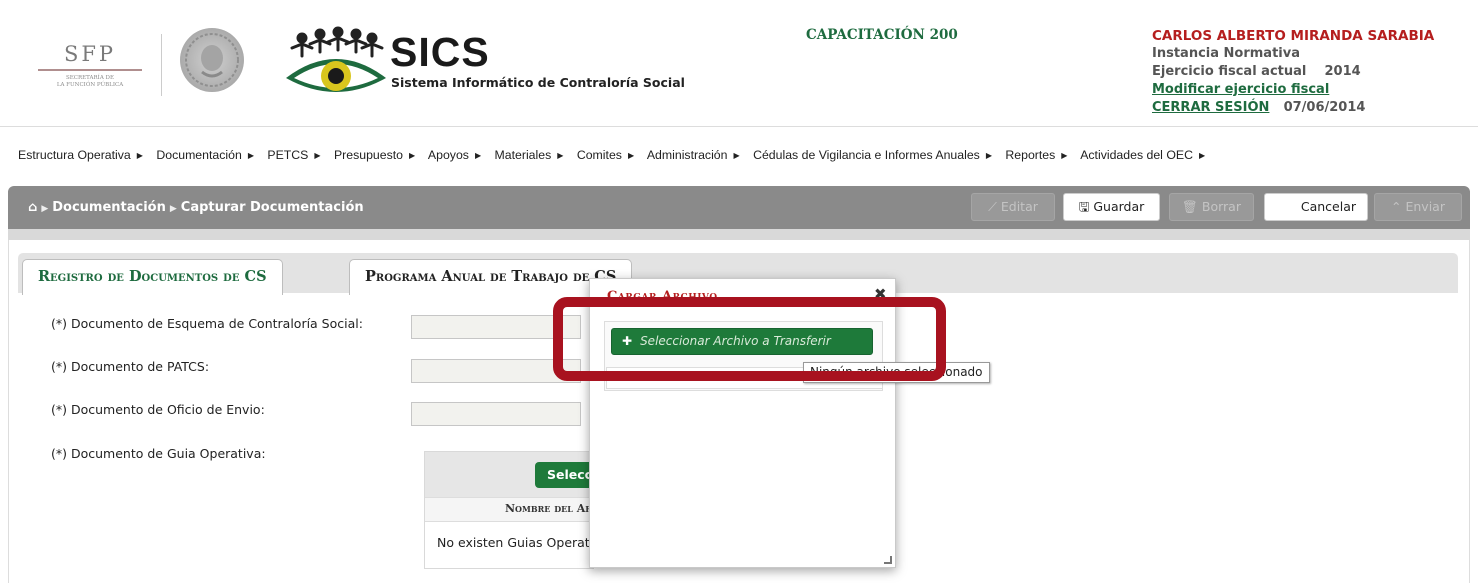 Image resolution: width=1478 pixels, height=583 pixels. What do you see at coordinates (1342, 71) in the screenshot?
I see `fiscal-year-value: 2014` at bounding box center [1342, 71].